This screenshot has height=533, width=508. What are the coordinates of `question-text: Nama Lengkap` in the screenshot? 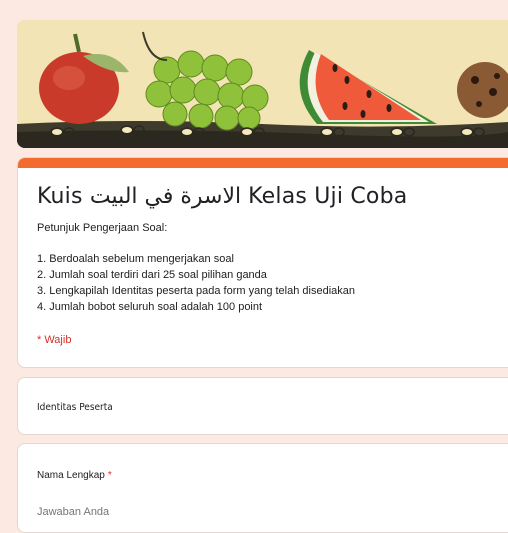 It's located at (71, 475).